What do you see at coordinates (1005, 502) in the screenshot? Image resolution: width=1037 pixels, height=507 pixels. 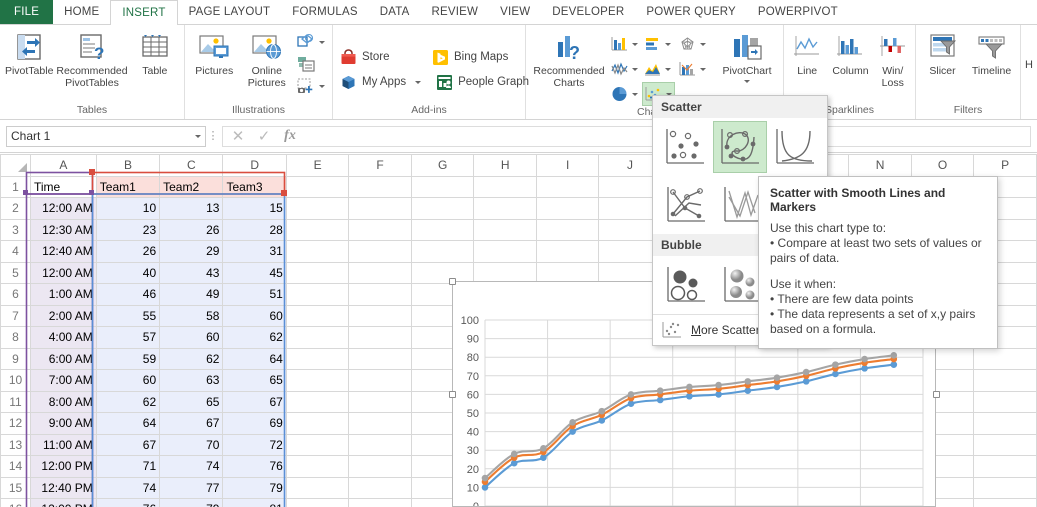 I see `cell-P16` at bounding box center [1005, 502].